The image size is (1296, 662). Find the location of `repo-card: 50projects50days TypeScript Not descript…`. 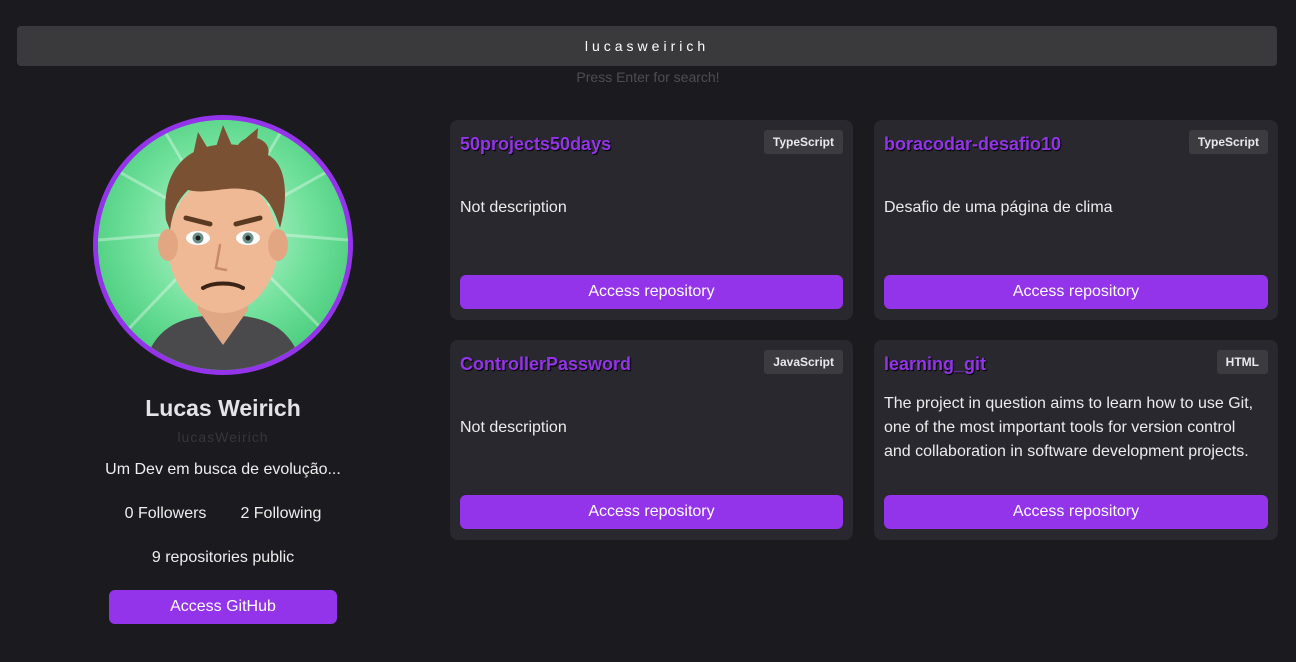

repo-card: 50projects50days TypeScript Not descript… is located at coordinates (651, 220).